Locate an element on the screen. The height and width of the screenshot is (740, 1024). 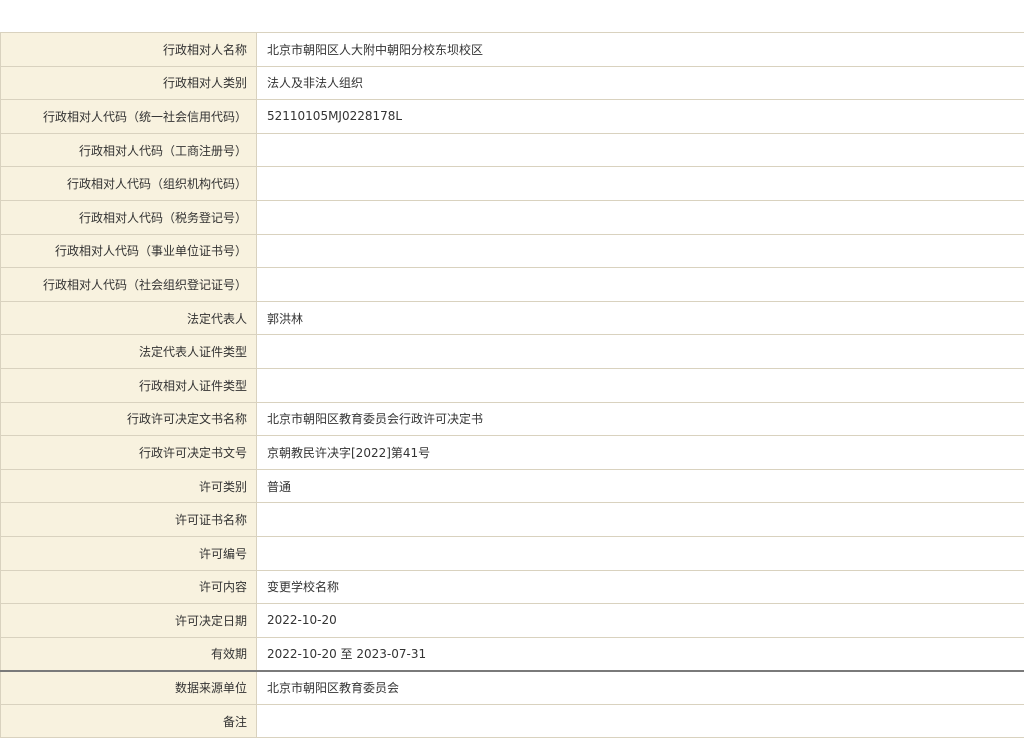
row-label-decision-doc-name: 行政许可决定文书名称 is located at coordinates (128, 419).